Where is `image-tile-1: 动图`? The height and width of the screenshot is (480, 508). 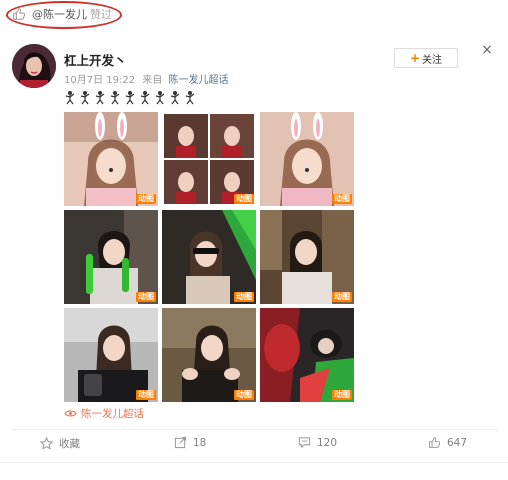
image-tile-1: 动图 is located at coordinates (111, 159).